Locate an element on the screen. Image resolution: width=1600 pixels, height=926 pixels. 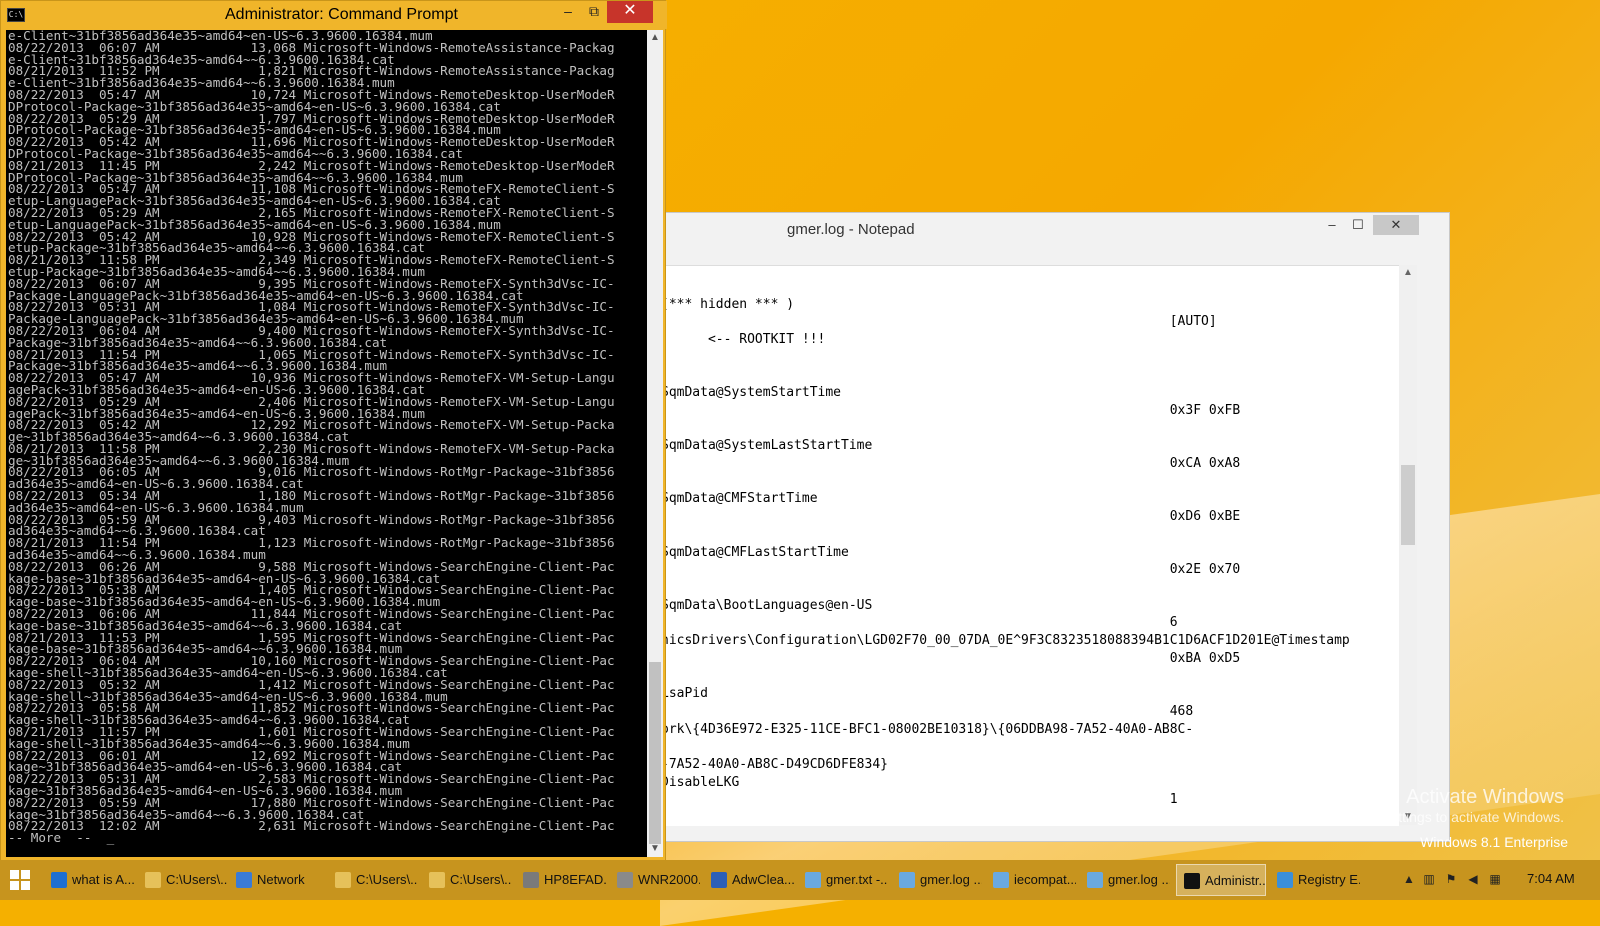
notepad-line: 468 is located at coordinates (927, 711).